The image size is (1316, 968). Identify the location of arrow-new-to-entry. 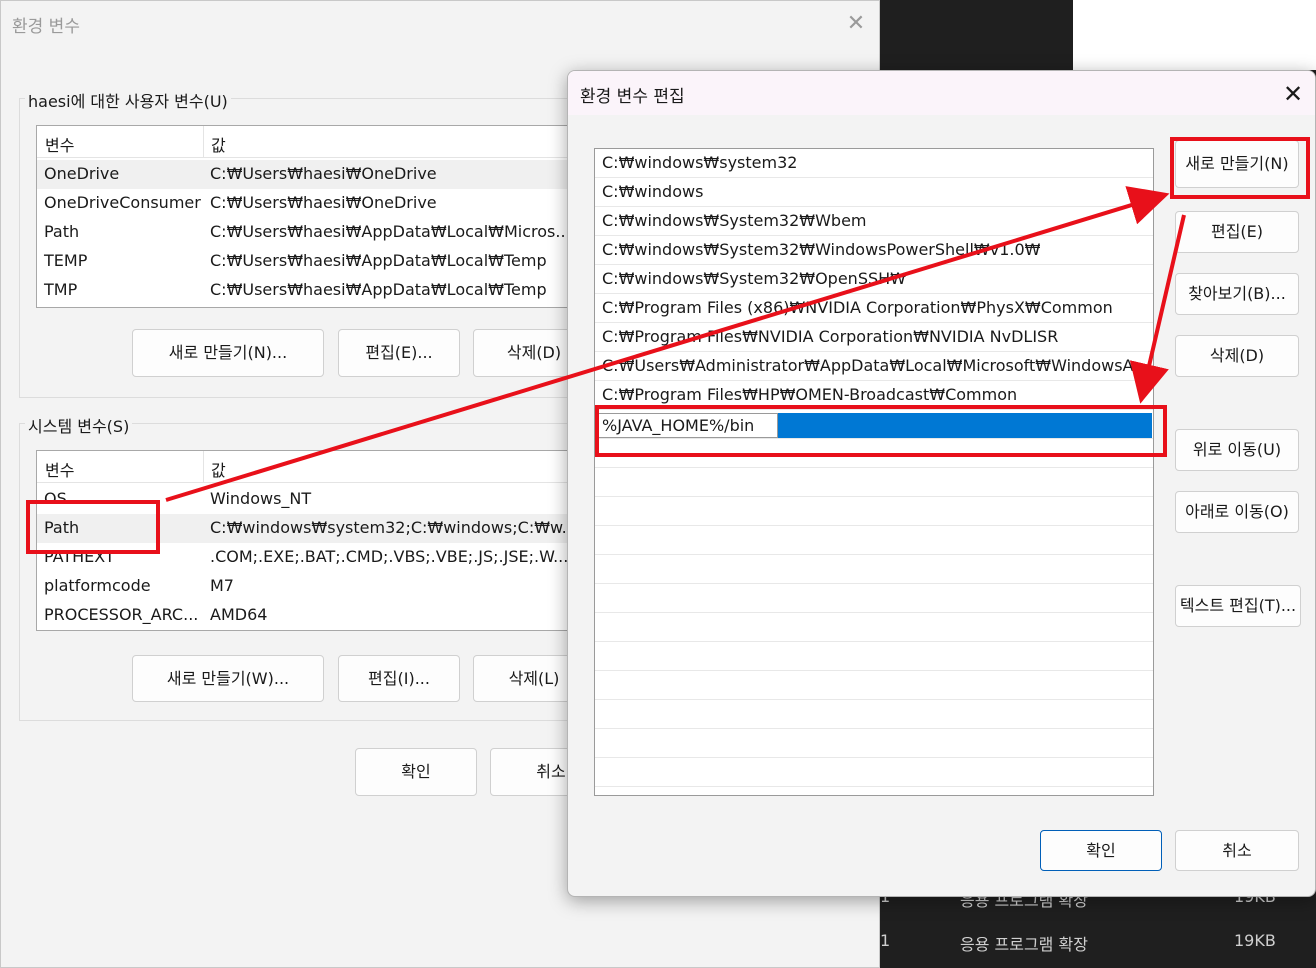
(1157, 309).